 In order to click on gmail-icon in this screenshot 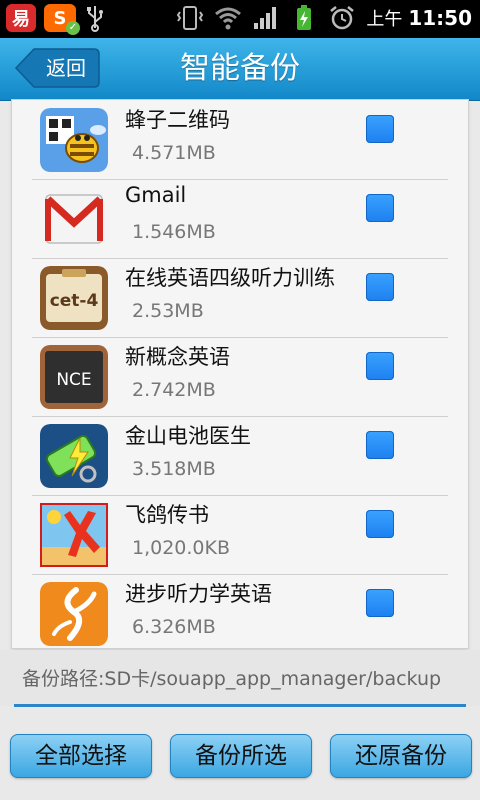, I will do `click(74, 219)`.